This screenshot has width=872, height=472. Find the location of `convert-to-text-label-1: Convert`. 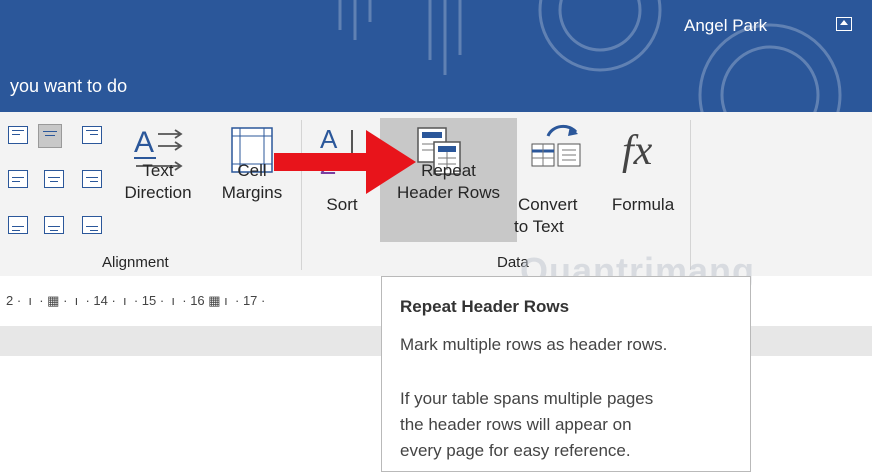

convert-to-text-label-1: Convert is located at coordinates (548, 204).